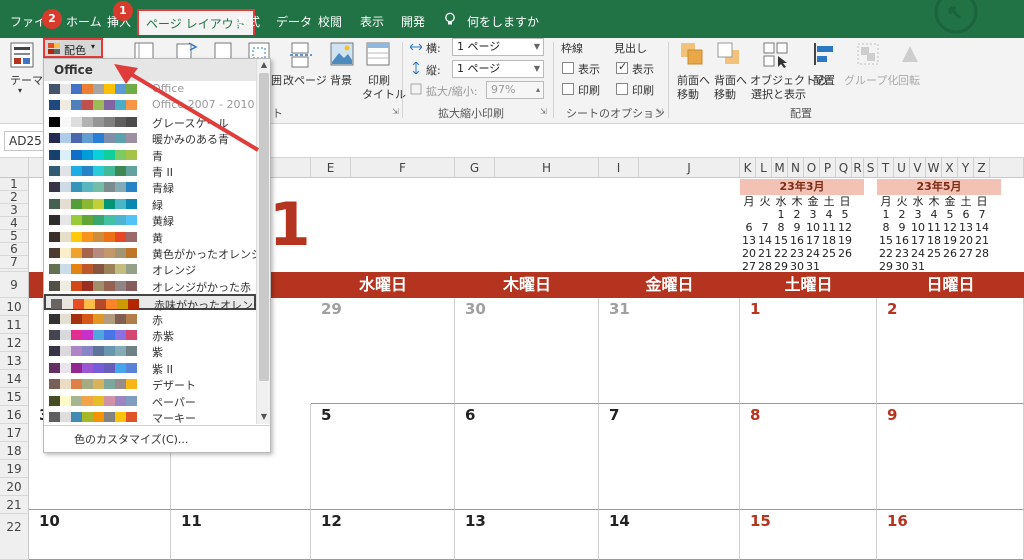 Image resolution: width=1024 pixels, height=560 pixels. Describe the element at coordinates (475, 168) in the screenshot. I see `column-header-g: G` at that location.